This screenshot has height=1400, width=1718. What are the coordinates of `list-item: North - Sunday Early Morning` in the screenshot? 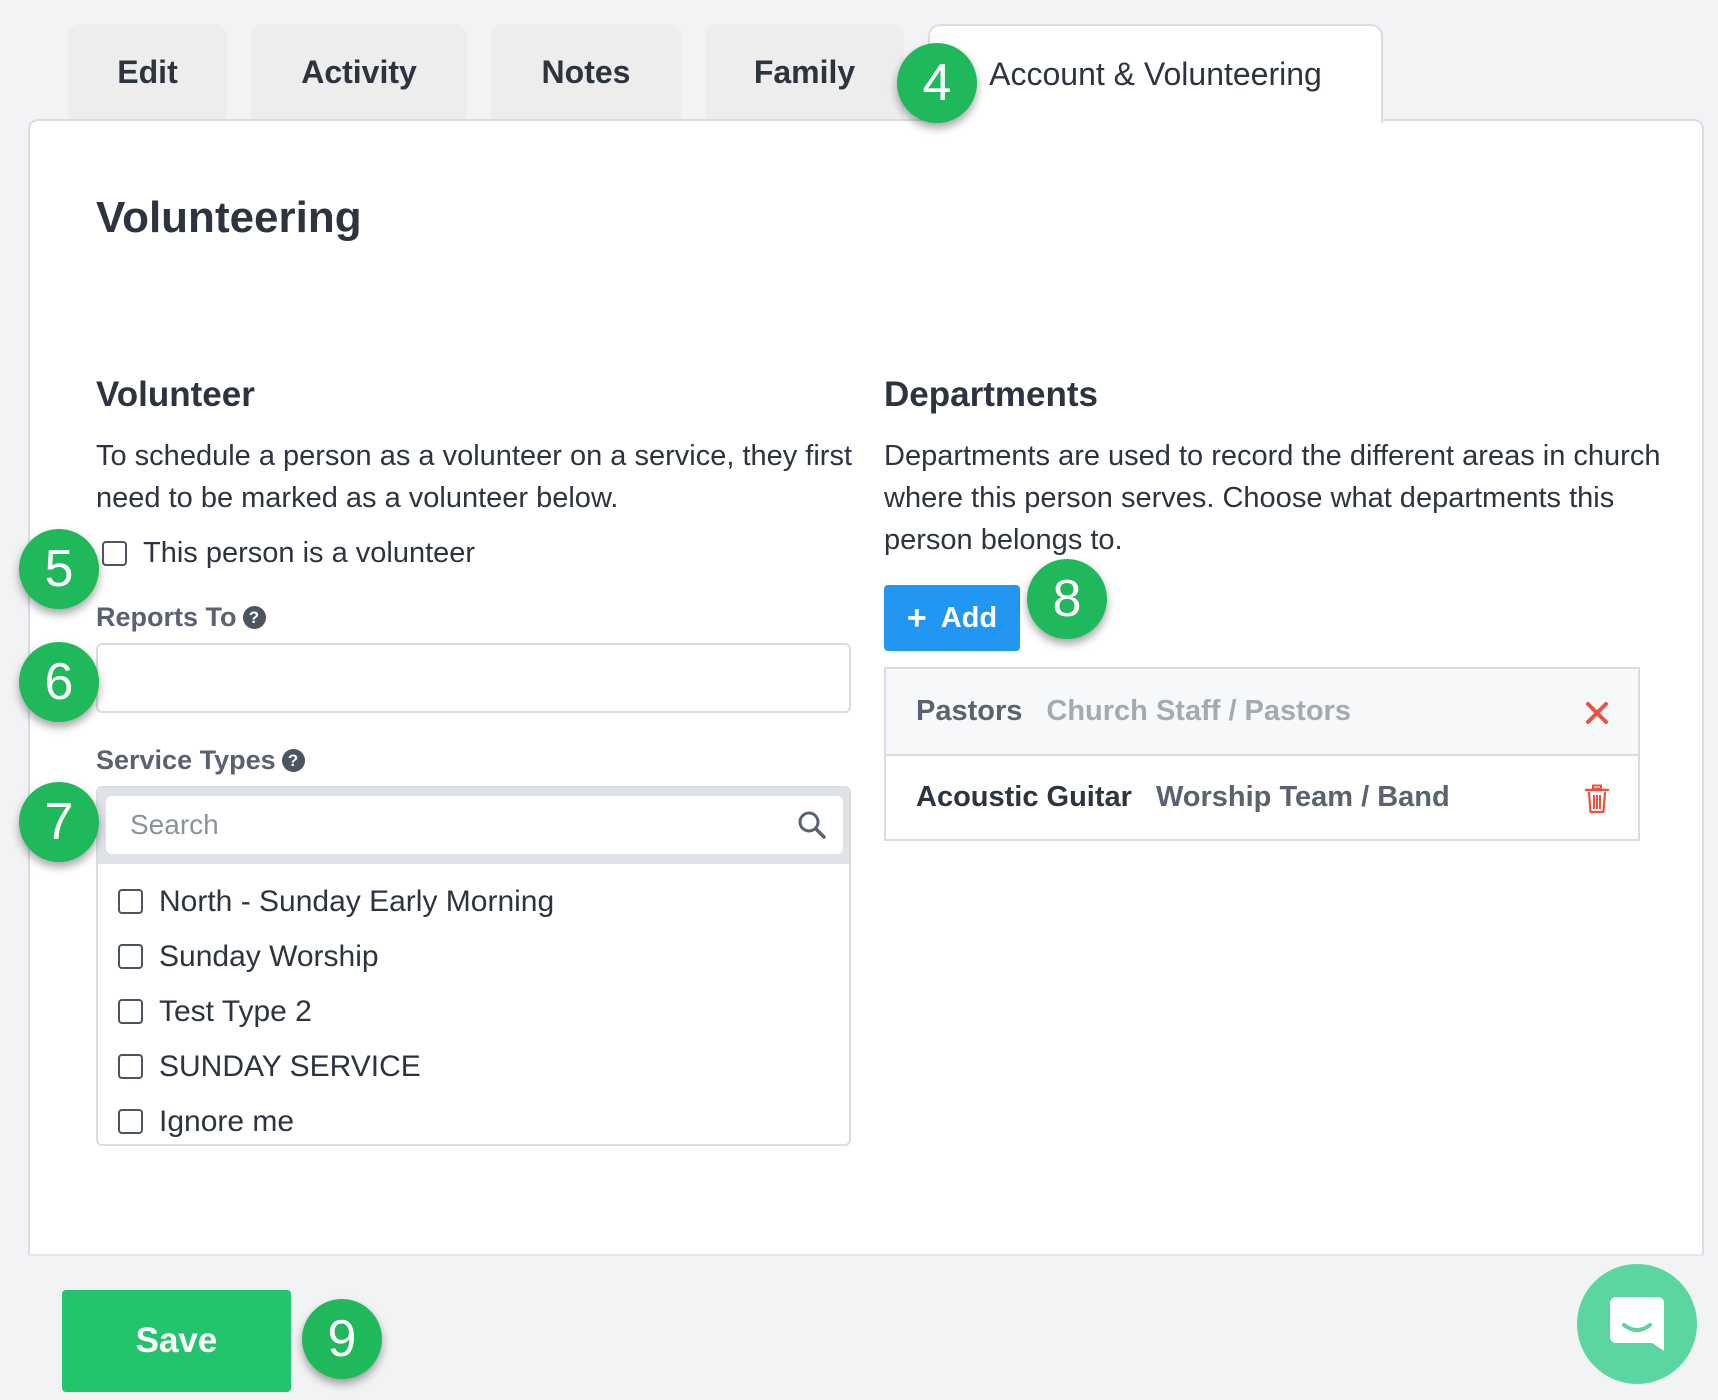 It's located at (473, 901).